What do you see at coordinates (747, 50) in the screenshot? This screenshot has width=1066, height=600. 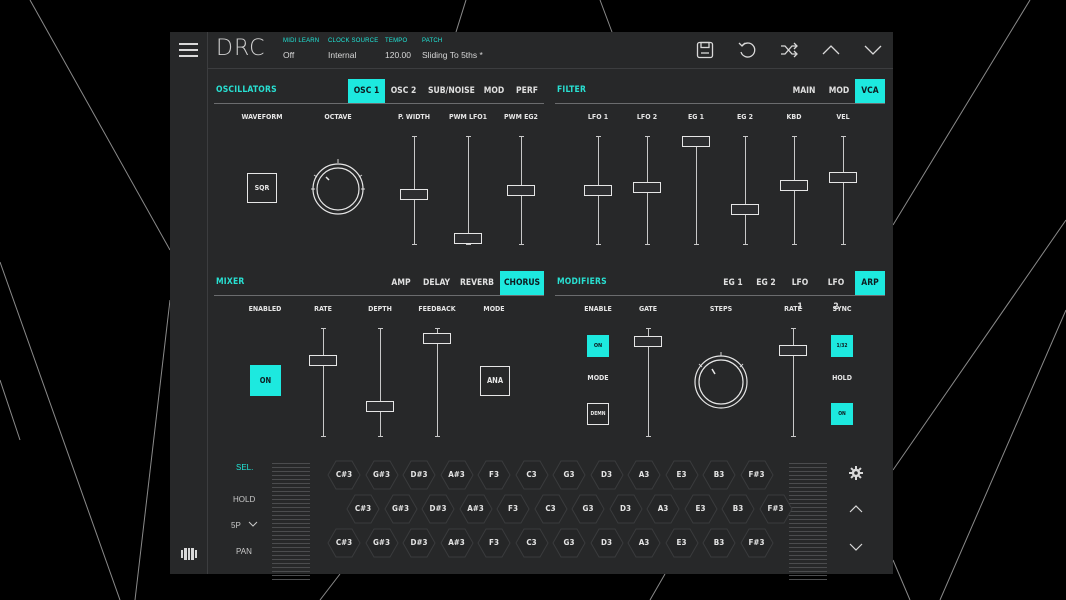 I see `undo-icon` at bounding box center [747, 50].